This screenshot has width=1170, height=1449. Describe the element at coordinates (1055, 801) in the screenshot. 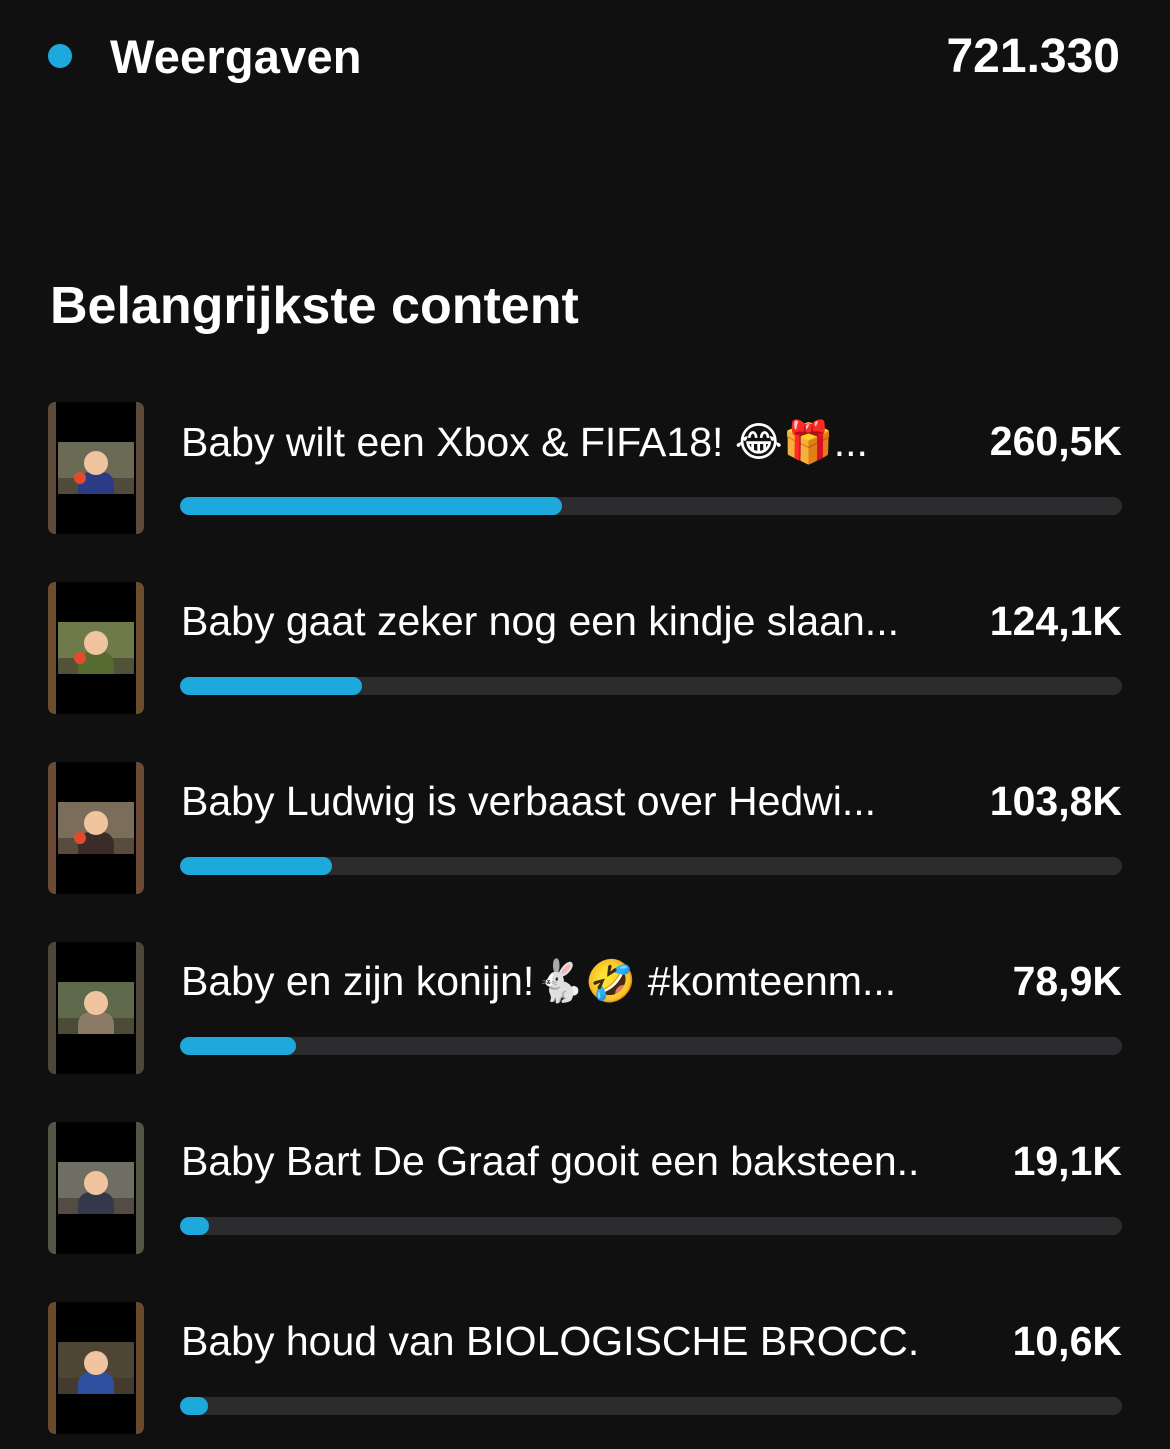

I see `content-views: 103,8K` at that location.